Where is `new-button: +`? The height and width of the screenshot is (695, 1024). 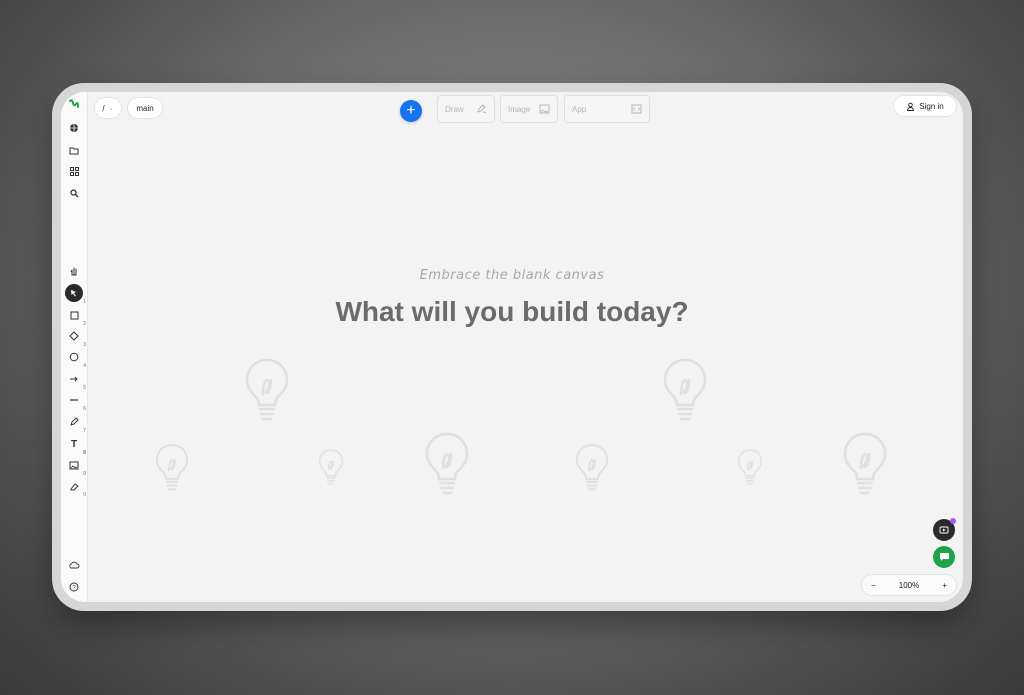
new-button: + is located at coordinates (411, 111).